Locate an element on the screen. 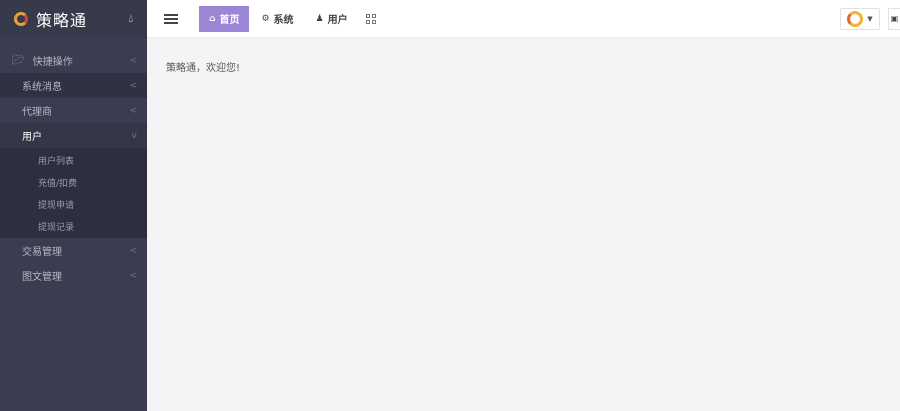  tab-label: 用户 is located at coordinates (337, 20).